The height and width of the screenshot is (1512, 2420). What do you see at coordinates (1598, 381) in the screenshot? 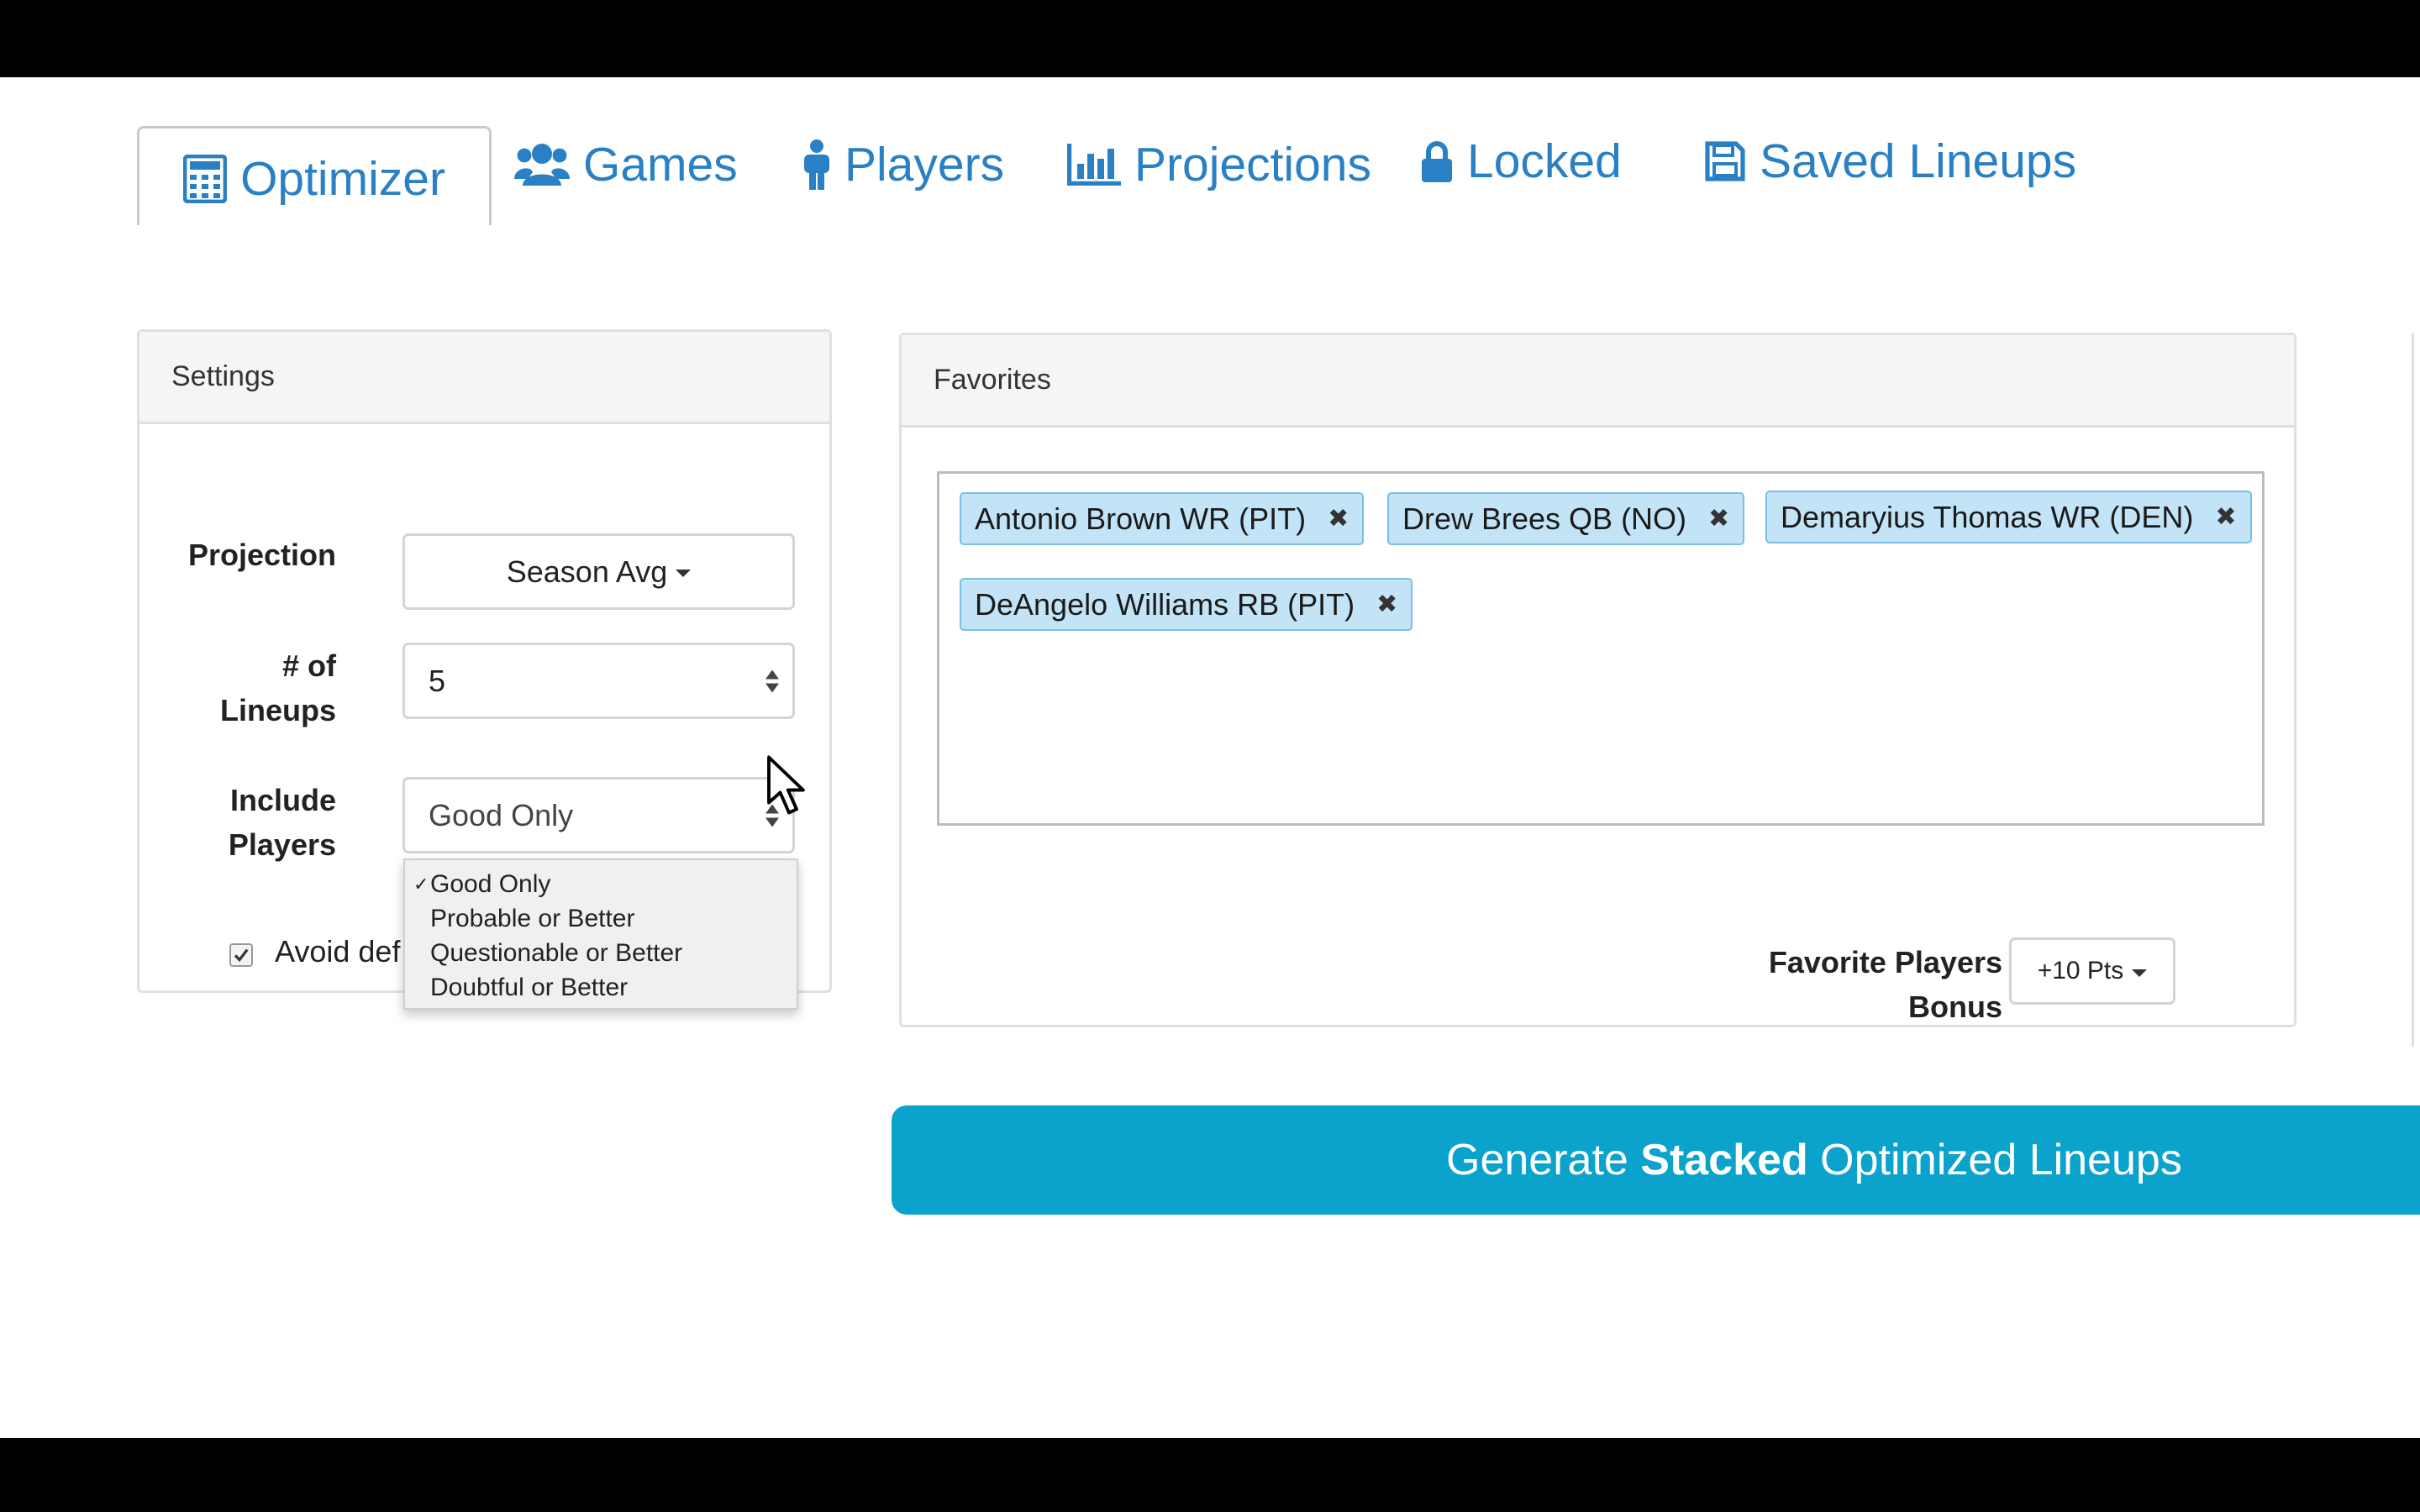
I see `favorites-title: Favorites` at bounding box center [1598, 381].